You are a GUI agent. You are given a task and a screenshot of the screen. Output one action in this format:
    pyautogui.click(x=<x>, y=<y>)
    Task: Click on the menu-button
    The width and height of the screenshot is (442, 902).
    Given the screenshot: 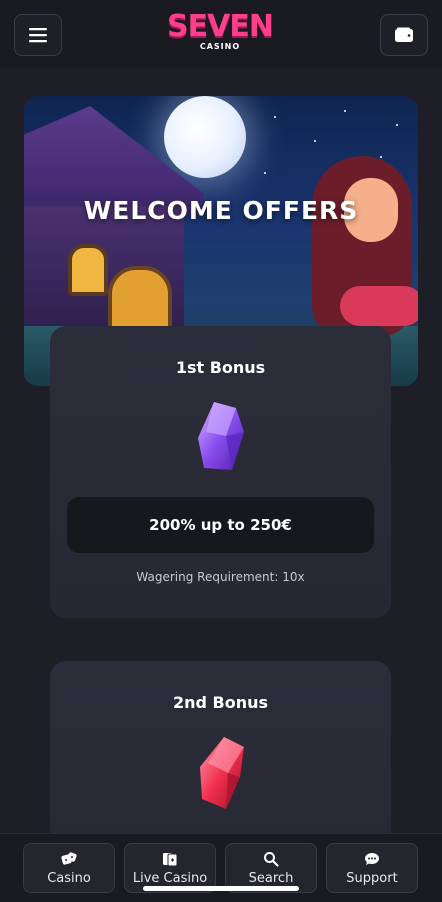 What is the action you would take?
    pyautogui.click(x=38, y=35)
    